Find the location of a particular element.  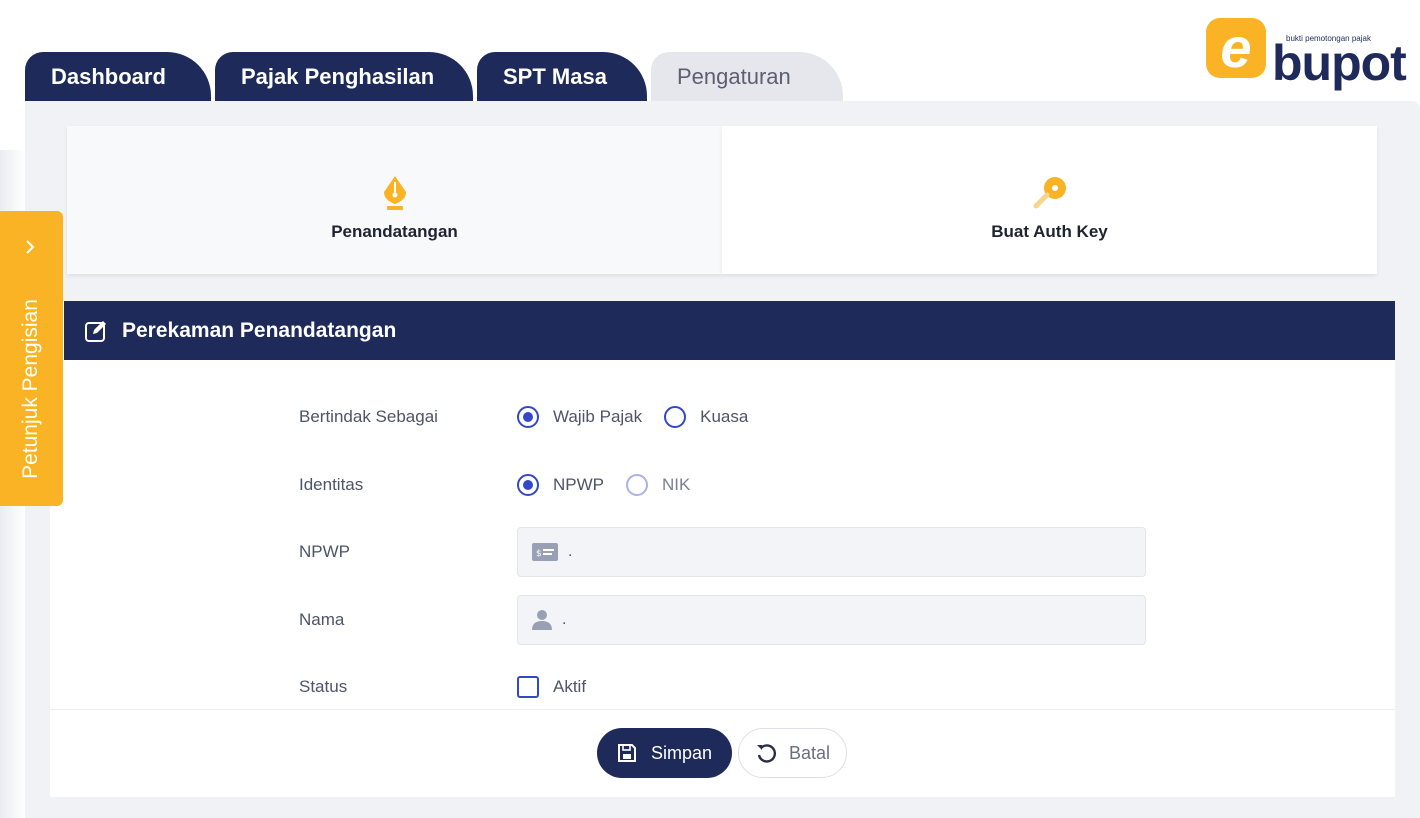

save-button: Simpan is located at coordinates (664, 753).